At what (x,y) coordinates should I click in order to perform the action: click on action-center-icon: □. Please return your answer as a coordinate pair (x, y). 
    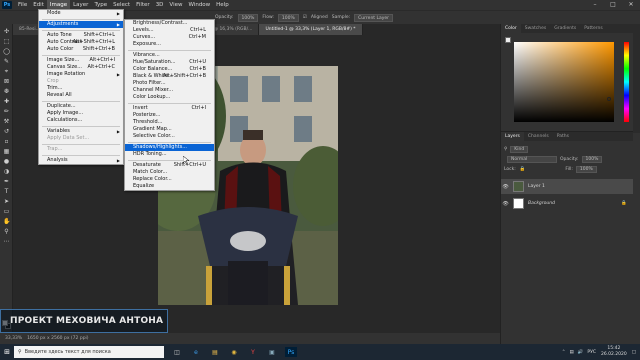
    Looking at the image, I should click on (634, 352).